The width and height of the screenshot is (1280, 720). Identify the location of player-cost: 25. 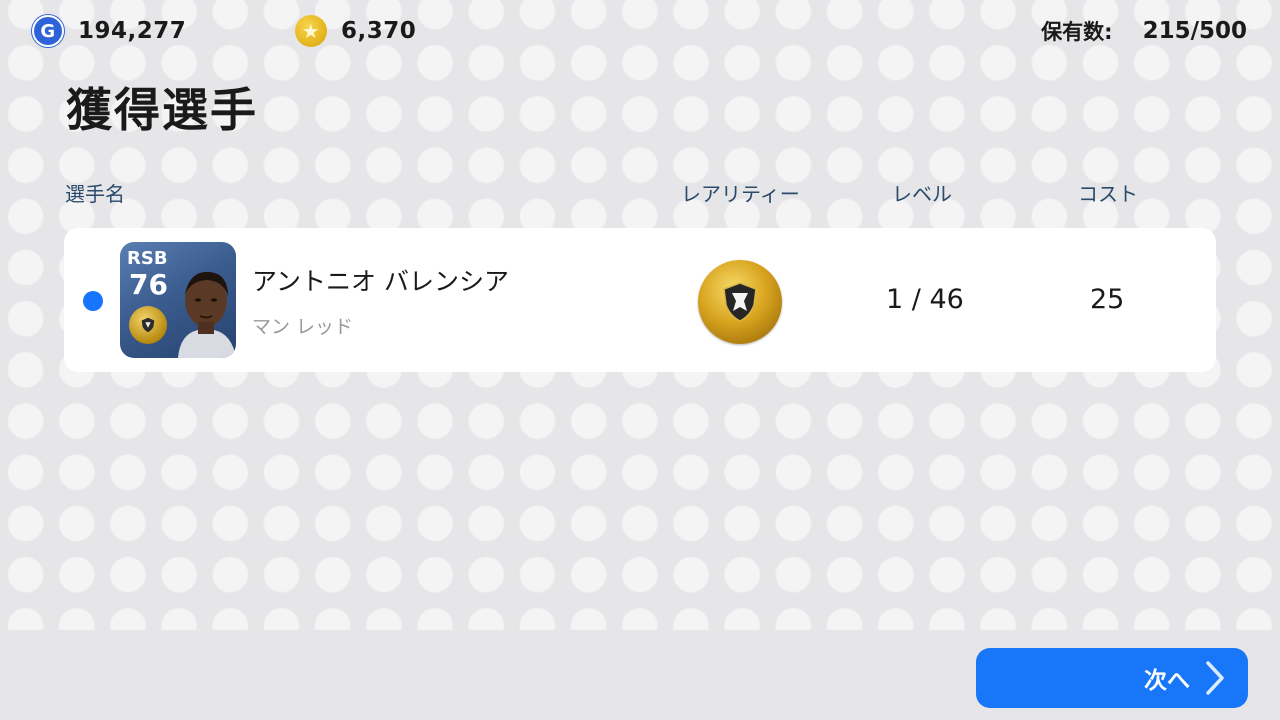
(1107, 299).